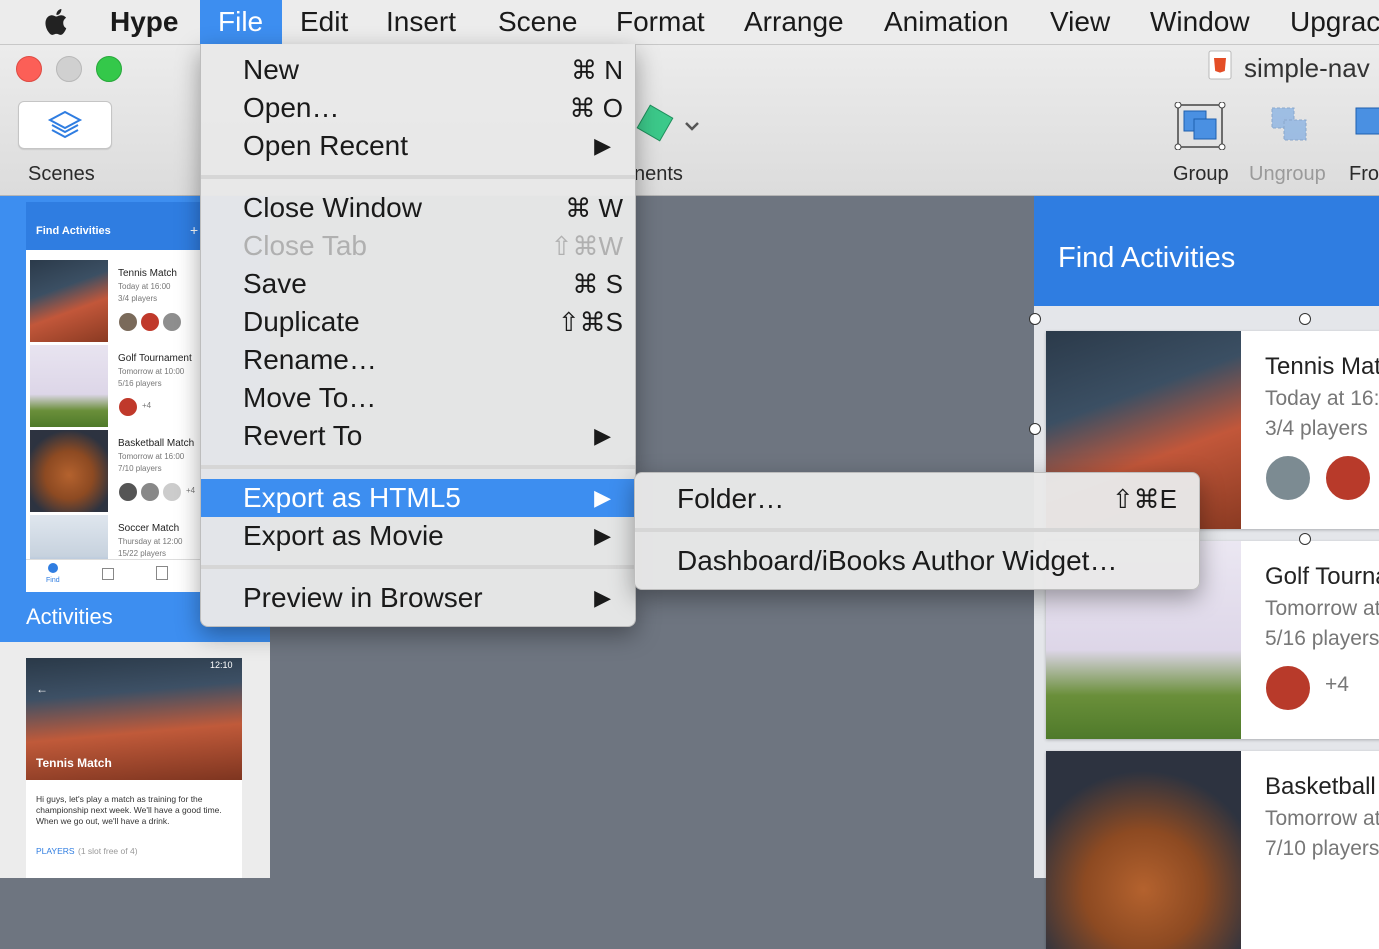 This screenshot has height=949, width=1379. Describe the element at coordinates (418, 108) in the screenshot. I see `menu-item-open: Open… ⌘ O` at that location.